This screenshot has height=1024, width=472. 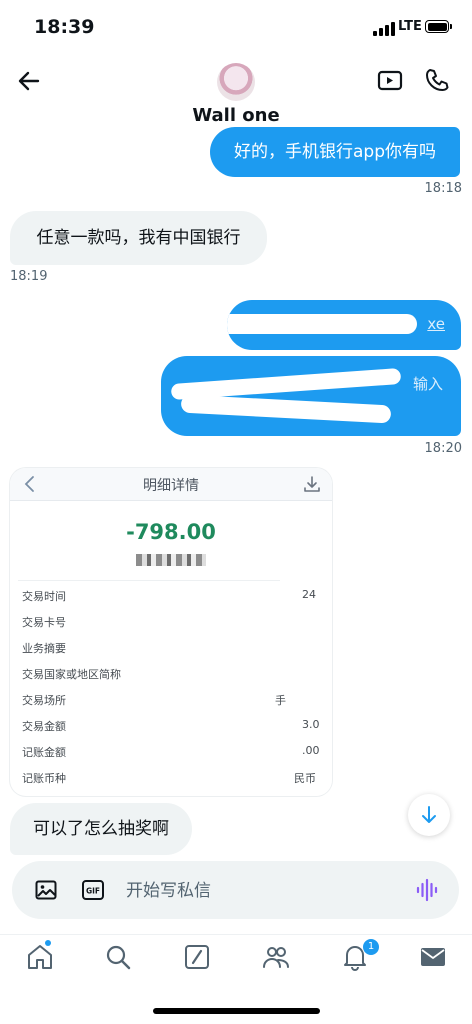 I want to click on home-unread-dot, so click(x=48, y=943).